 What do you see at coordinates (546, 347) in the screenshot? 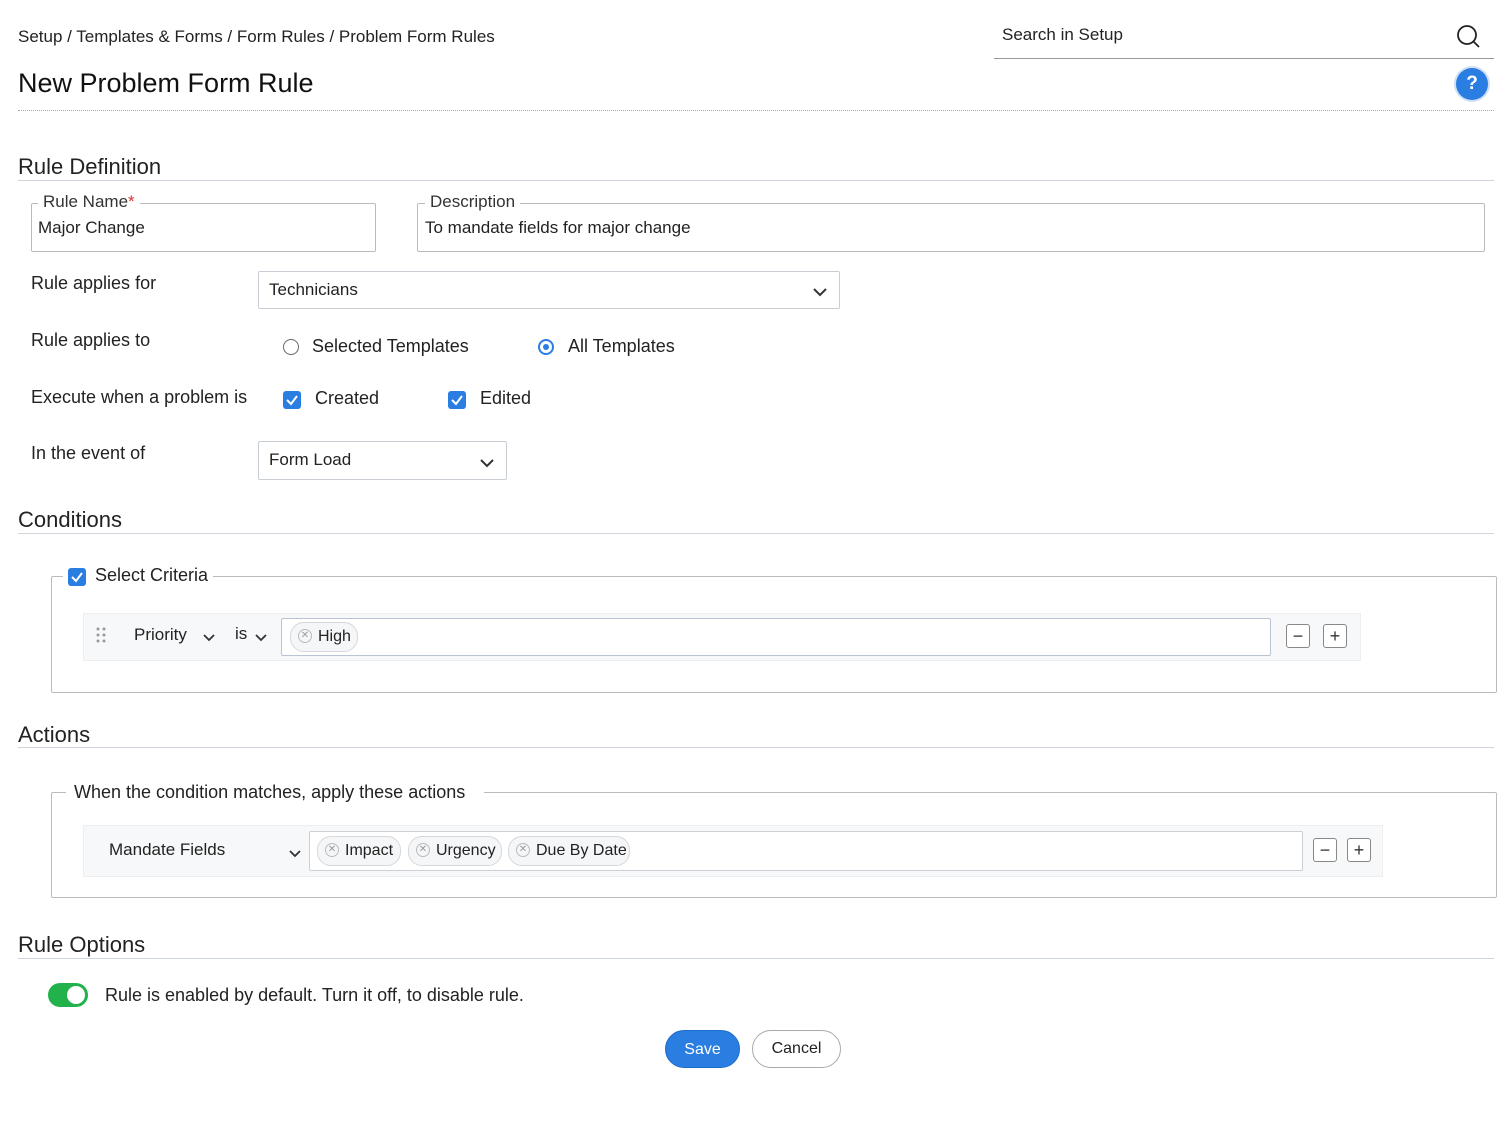
I see `radio-all-templates` at bounding box center [546, 347].